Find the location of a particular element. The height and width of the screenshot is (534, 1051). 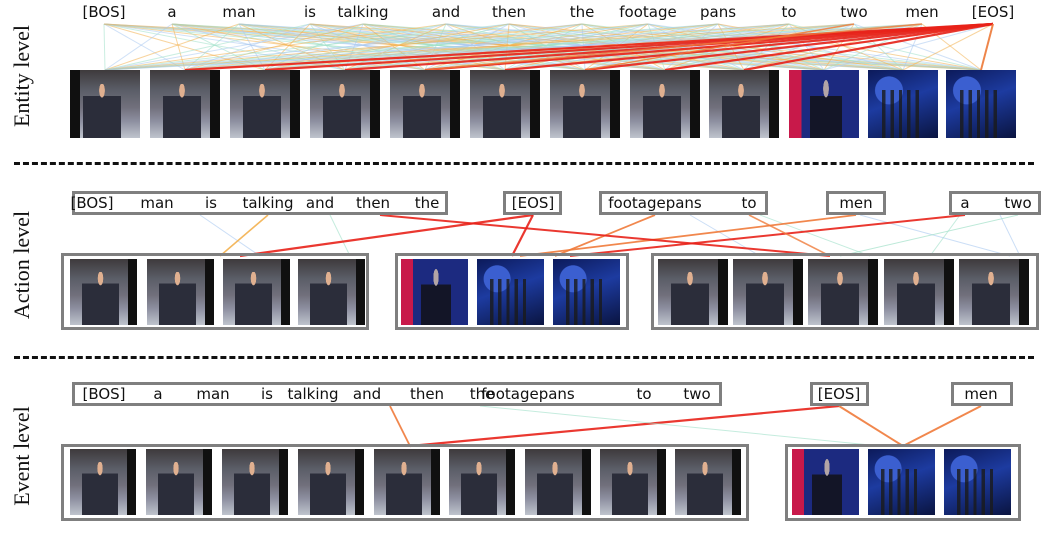

entity-token: [EOS] is located at coordinates (993, 12).